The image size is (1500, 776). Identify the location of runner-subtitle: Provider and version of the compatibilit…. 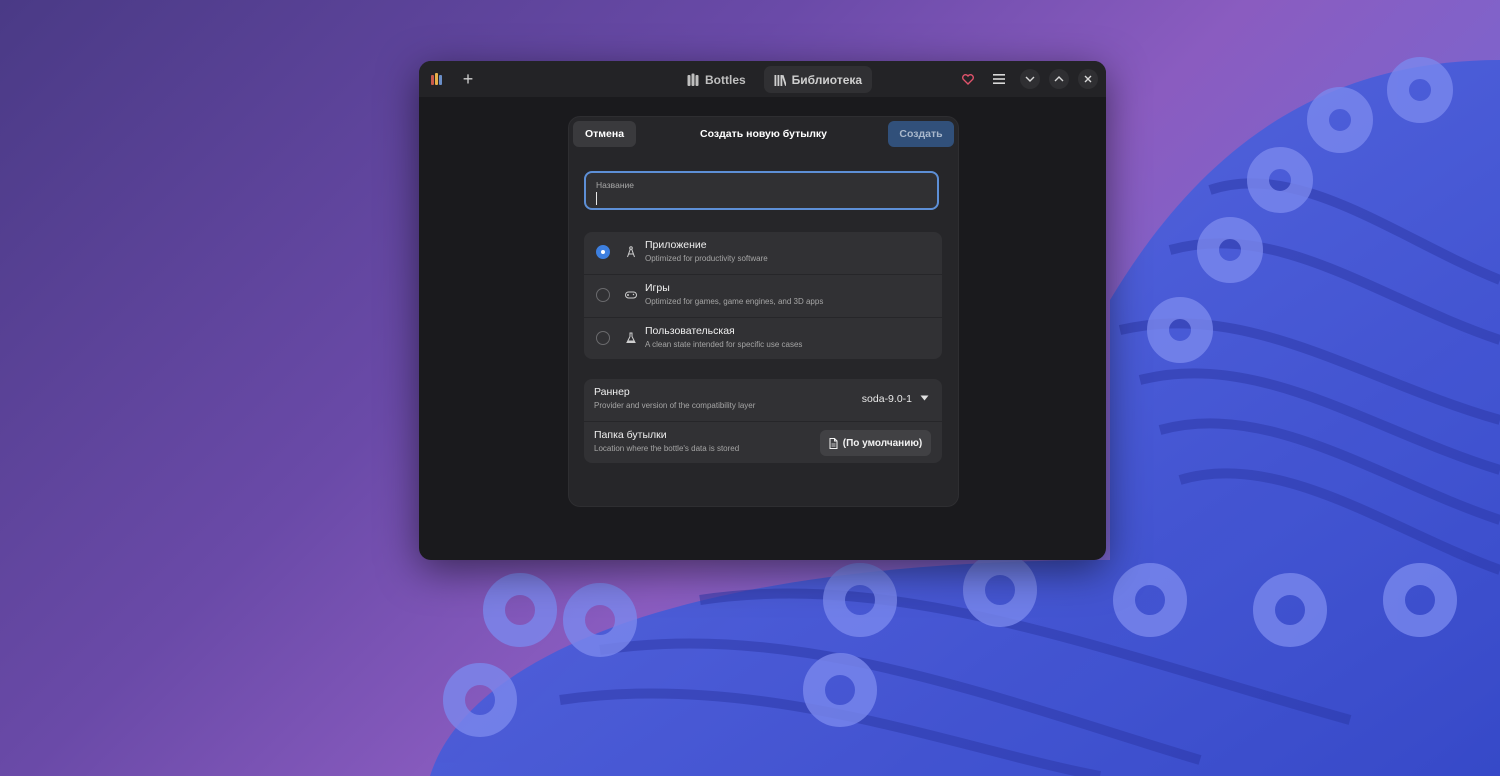
(675, 405).